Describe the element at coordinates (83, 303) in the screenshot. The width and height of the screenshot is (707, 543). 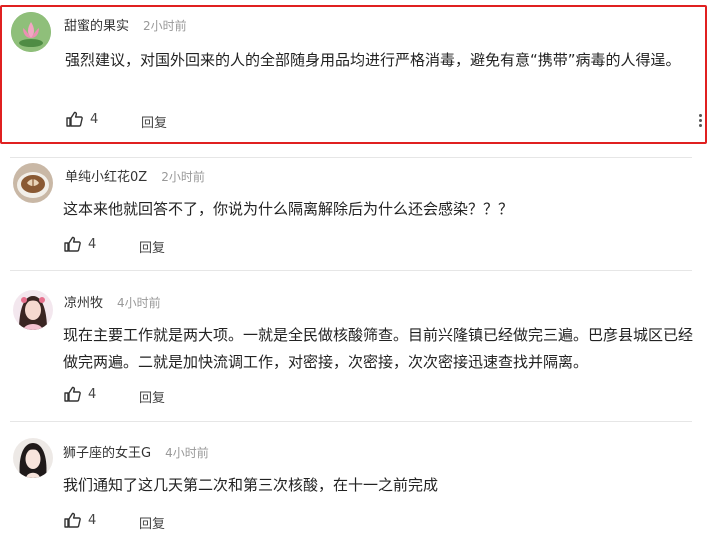
I see `username: 凉州牧` at that location.